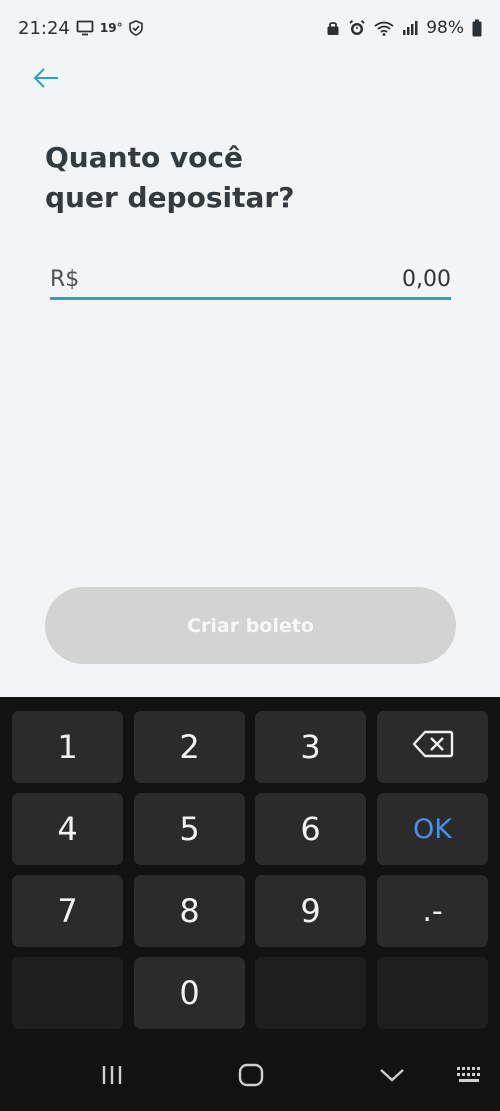 The height and width of the screenshot is (1111, 500). I want to click on home-icon, so click(251, 1077).